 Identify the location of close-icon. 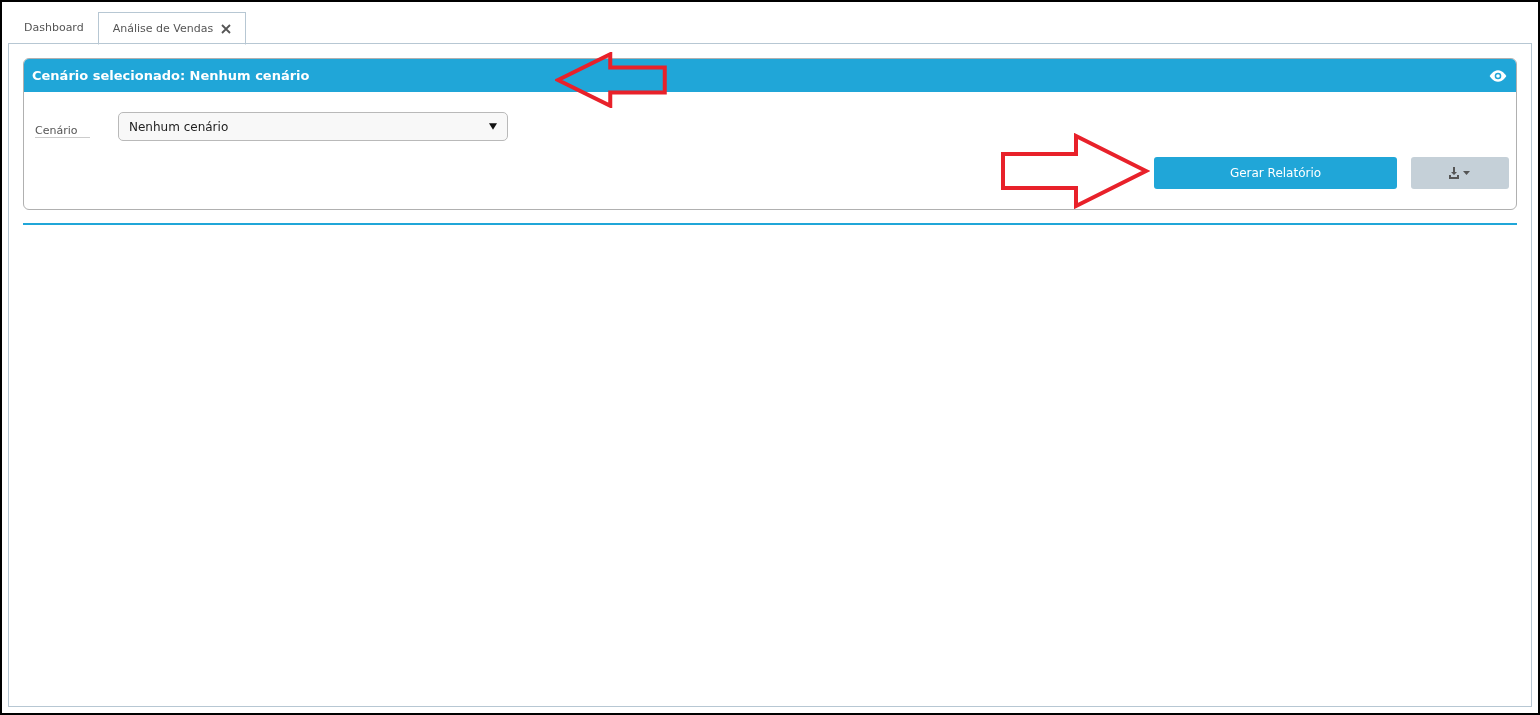
(226, 28).